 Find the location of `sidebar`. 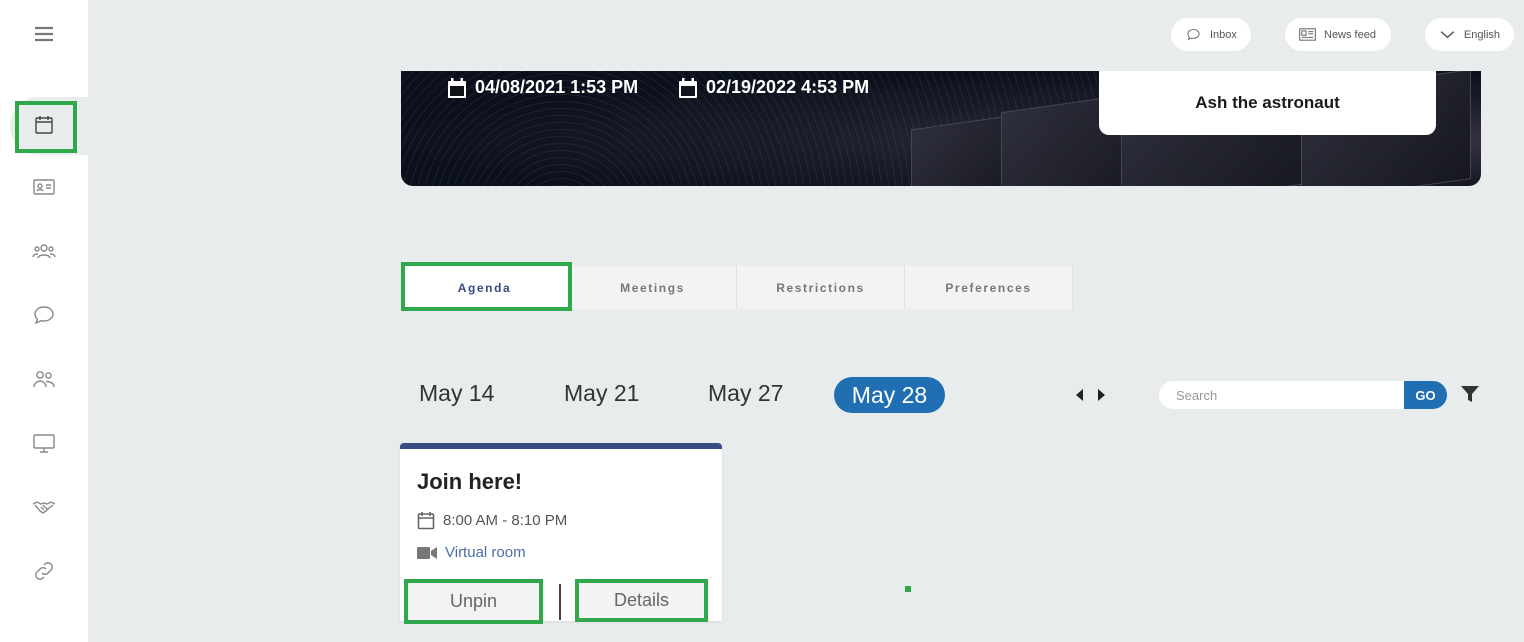

sidebar is located at coordinates (50, 321).